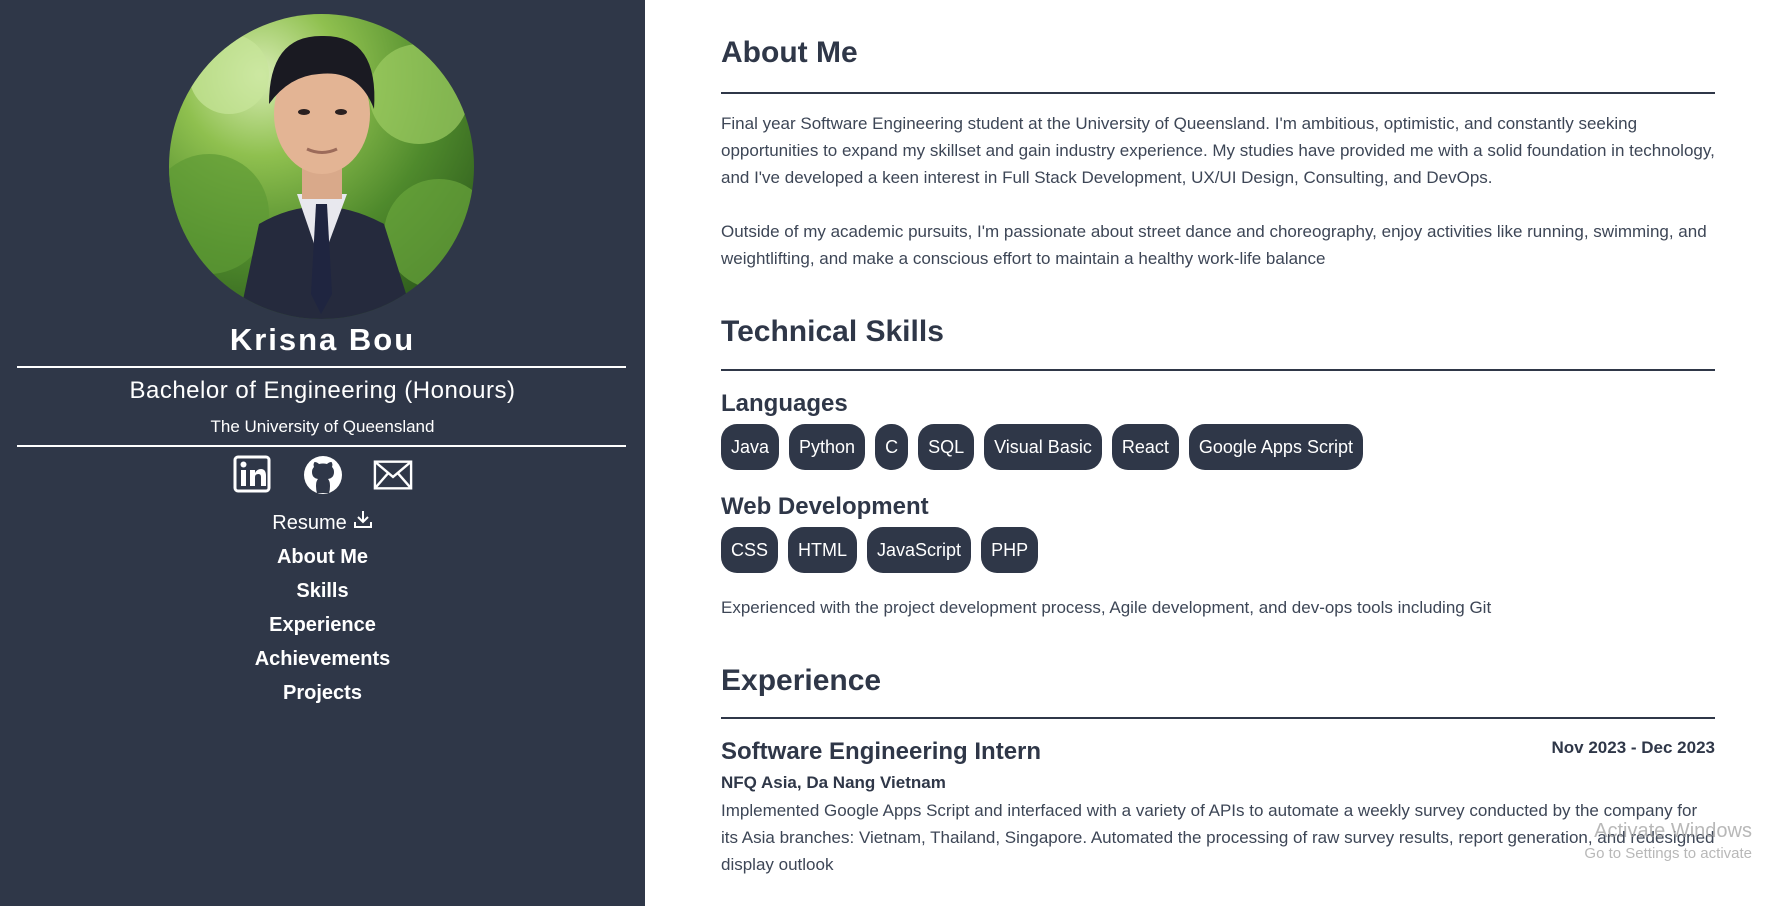 Image resolution: width=1770 pixels, height=906 pixels. What do you see at coordinates (823, 550) in the screenshot?
I see `skill-pill: HTML` at bounding box center [823, 550].